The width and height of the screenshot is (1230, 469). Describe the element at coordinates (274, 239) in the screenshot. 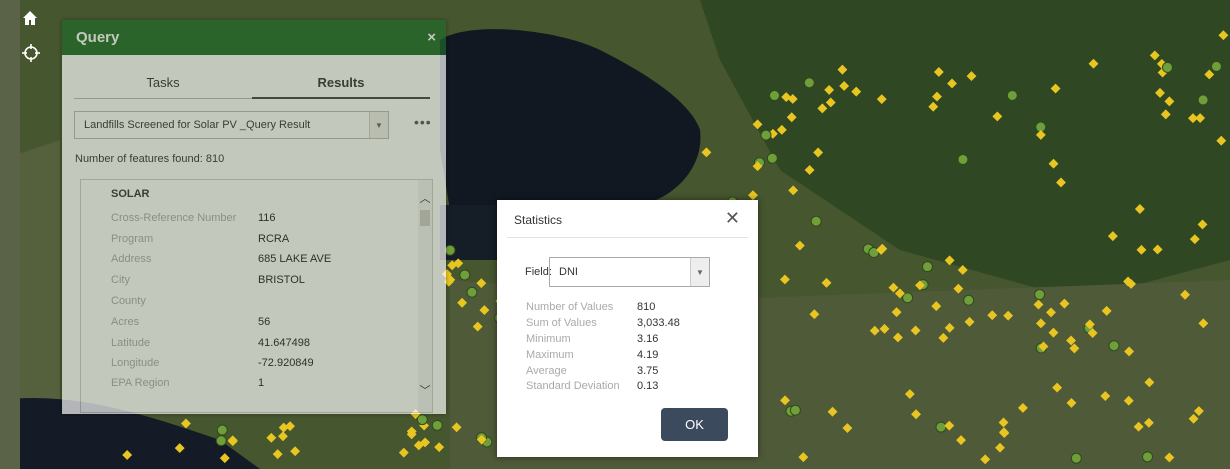

I see `field-value: RCRA` at that location.